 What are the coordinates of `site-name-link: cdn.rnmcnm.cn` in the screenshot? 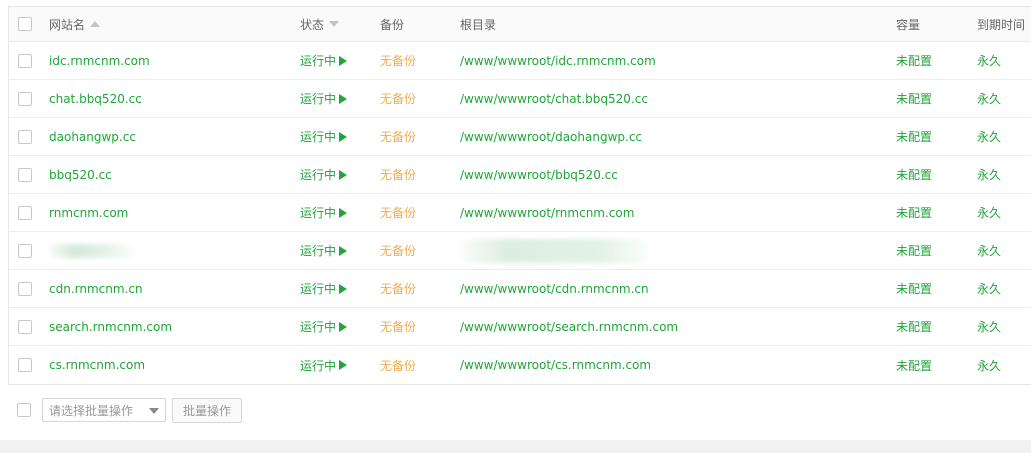 It's located at (96, 289).